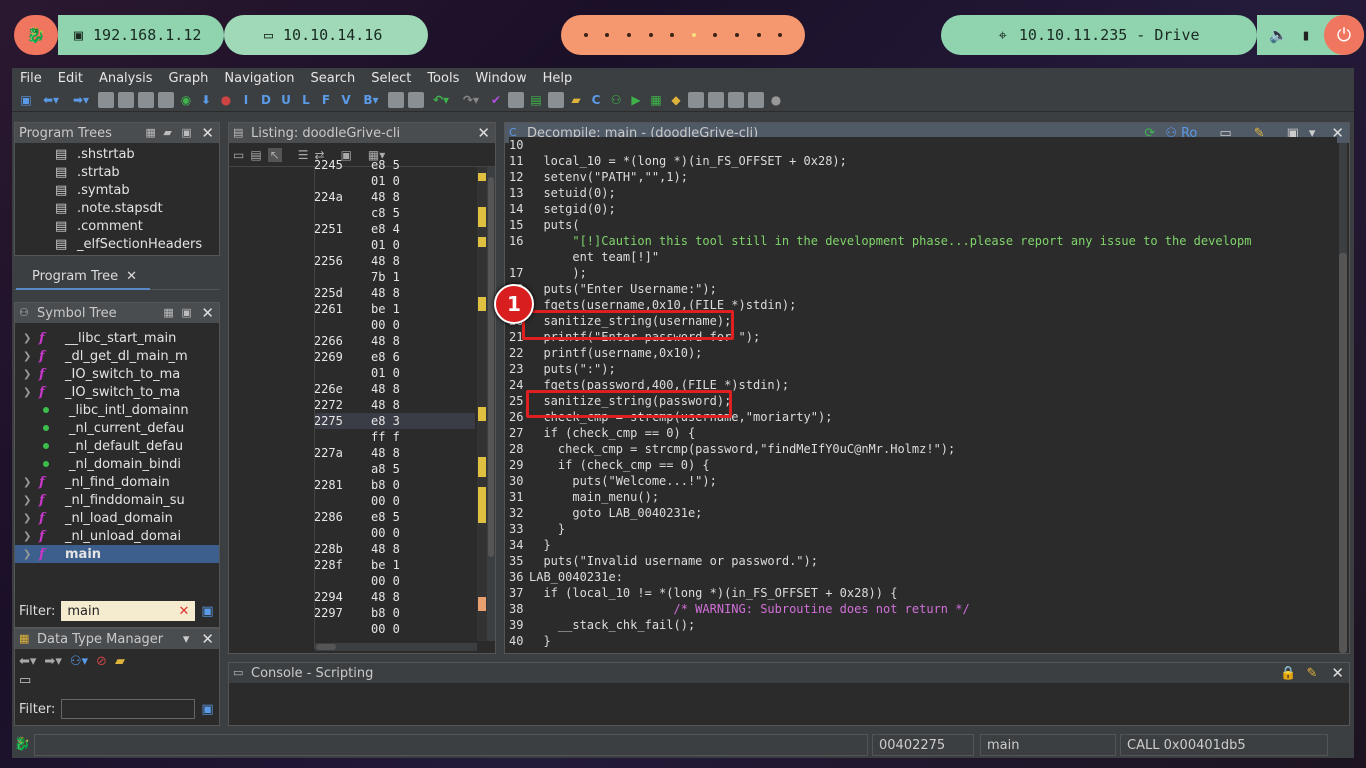 This screenshot has height=768, width=1366. I want to click on listing-row: 00402245e8 5, so click(395, 165).